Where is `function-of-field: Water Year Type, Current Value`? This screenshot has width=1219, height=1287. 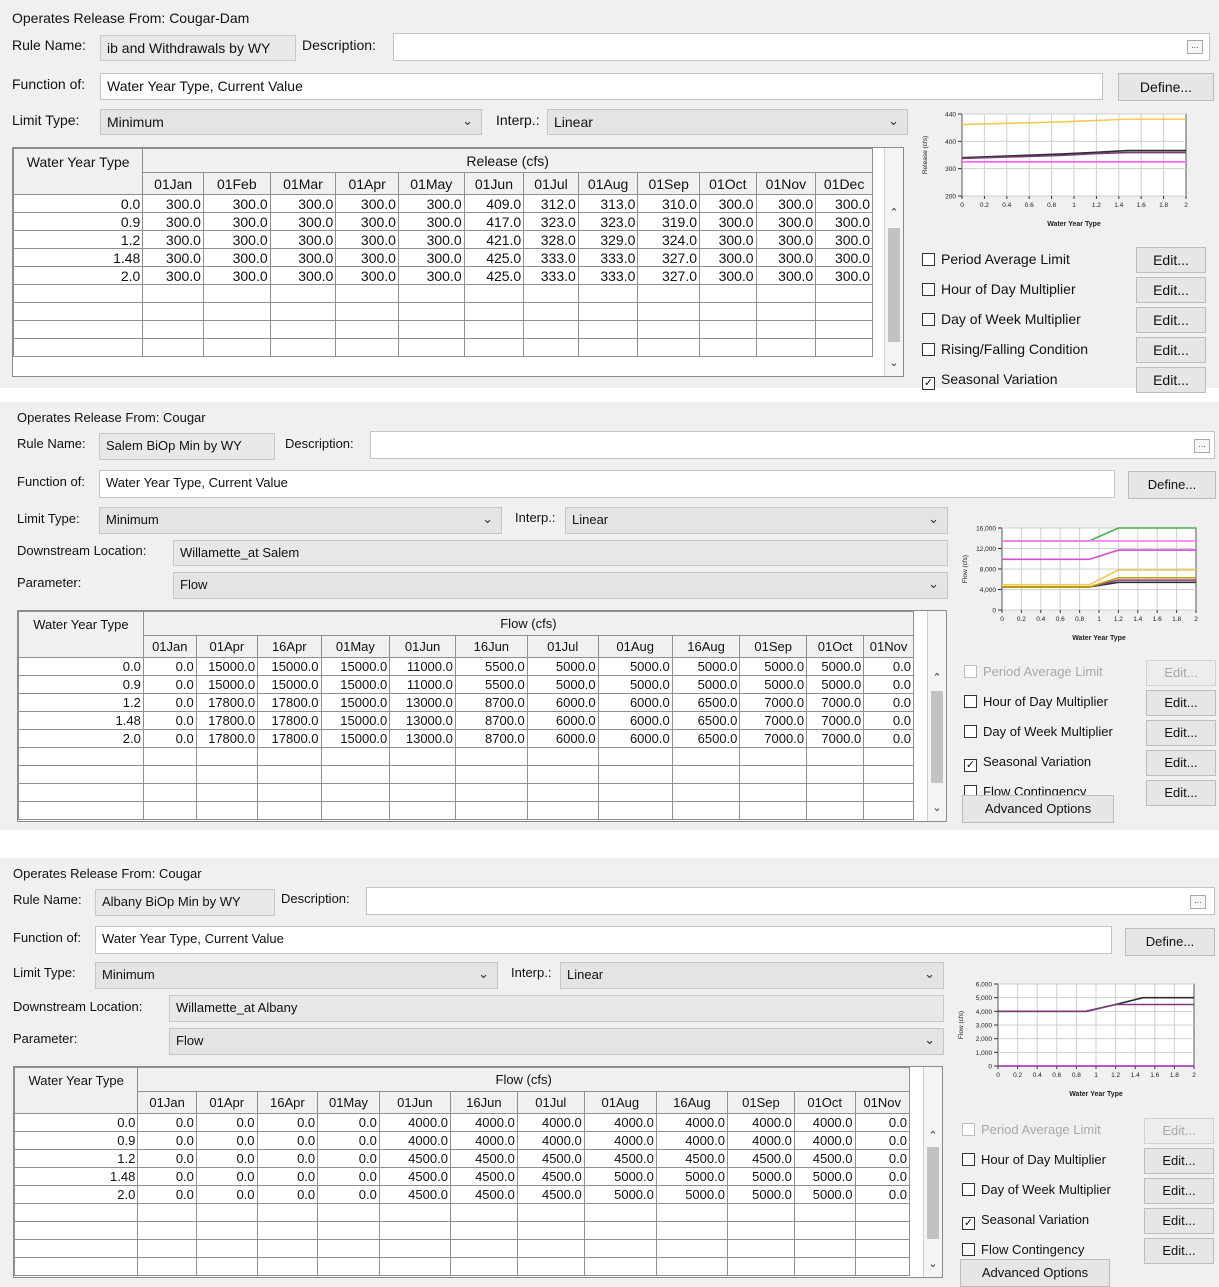 function-of-field: Water Year Type, Current Value is located at coordinates (601, 86).